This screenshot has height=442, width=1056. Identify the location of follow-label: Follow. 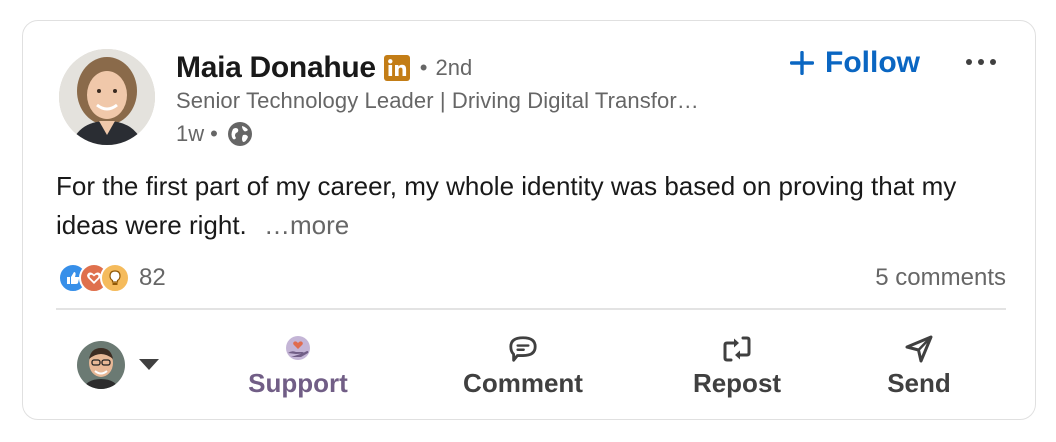
(872, 62).